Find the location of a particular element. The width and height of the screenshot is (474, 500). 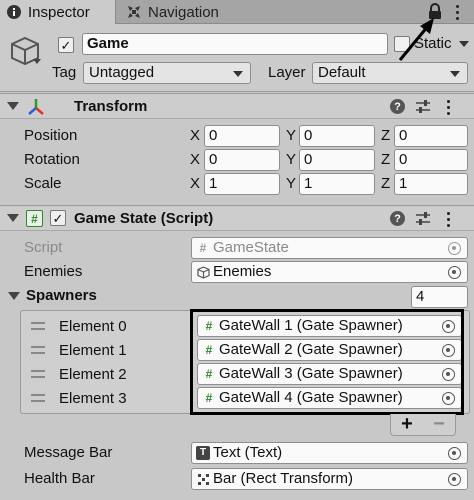

script-row: Script # GameState is located at coordinates (237, 248).